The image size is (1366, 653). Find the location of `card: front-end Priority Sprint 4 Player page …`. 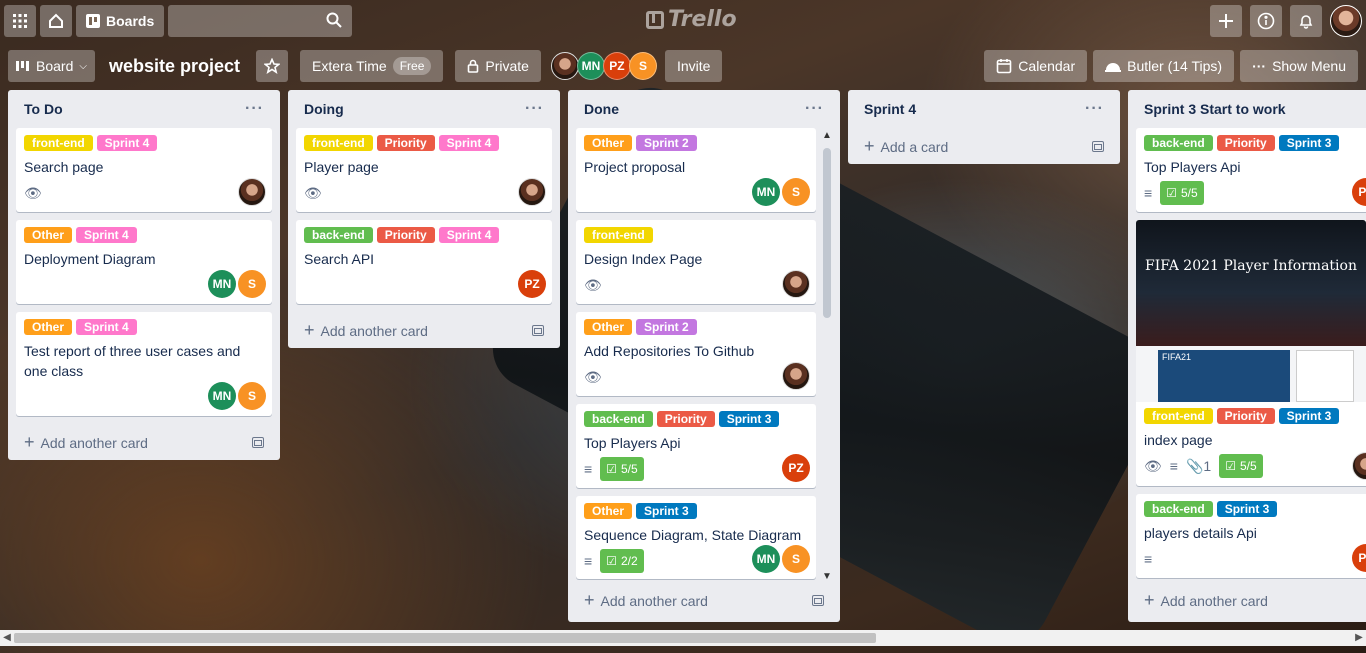

card: front-end Priority Sprint 4 Player page … is located at coordinates (424, 170).